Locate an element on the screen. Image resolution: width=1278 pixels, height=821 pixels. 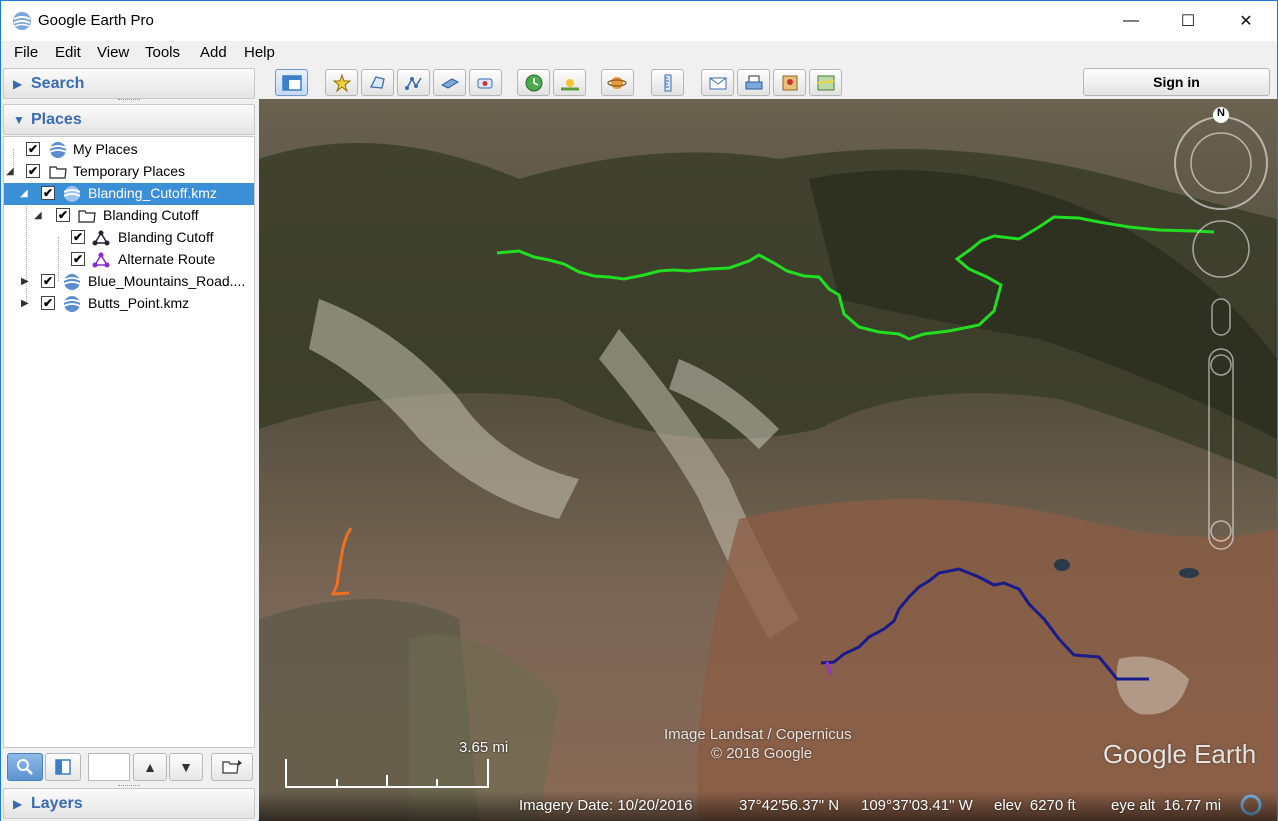
maximize-icon: ☐ is located at coordinates (1188, 21).